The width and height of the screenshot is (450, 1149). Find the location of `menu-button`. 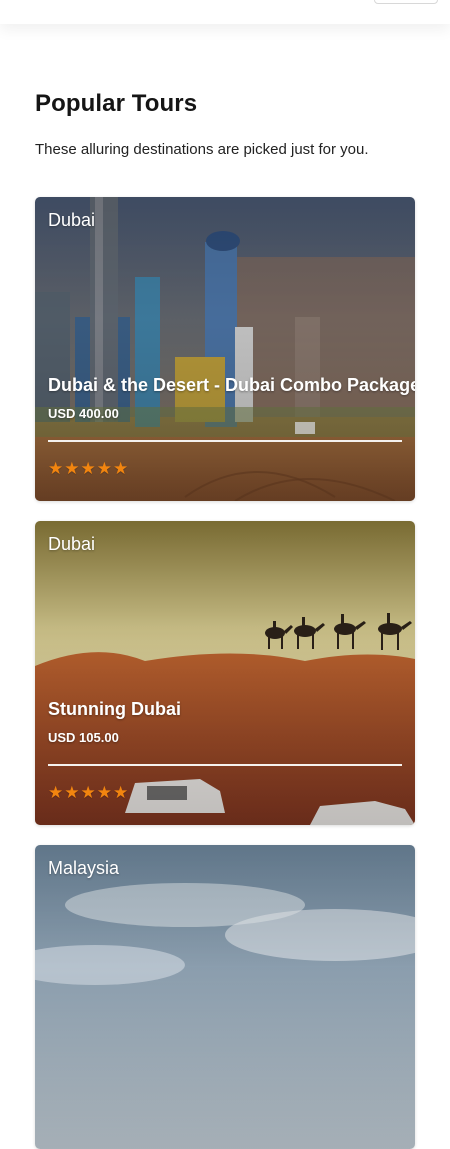

menu-button is located at coordinates (406, 2).